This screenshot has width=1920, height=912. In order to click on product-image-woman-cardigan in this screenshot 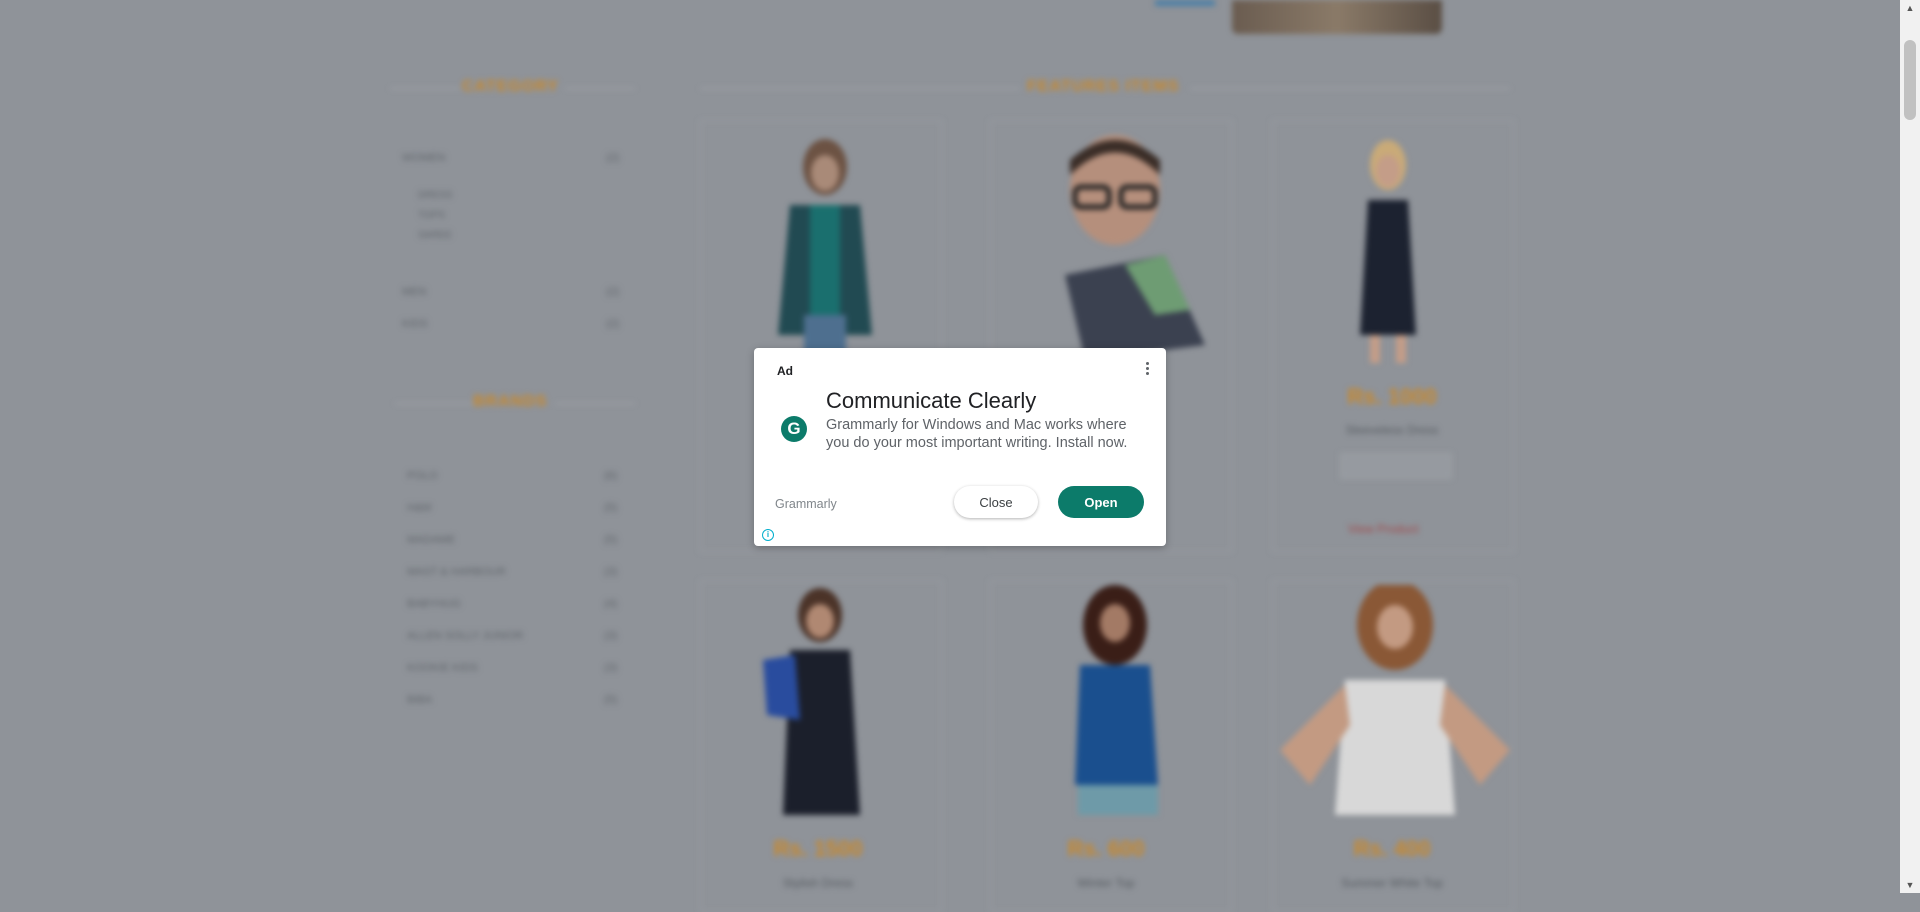, I will do `click(825, 249)`.